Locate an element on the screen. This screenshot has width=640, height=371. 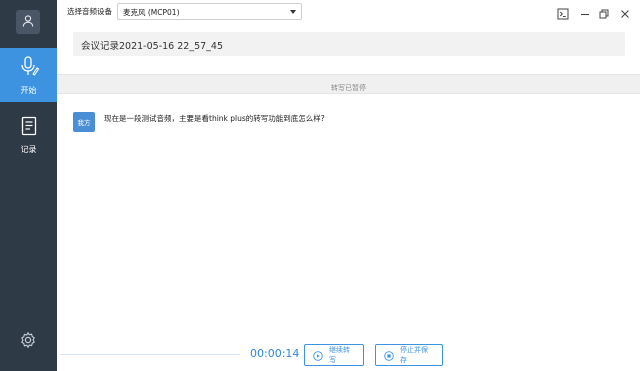
play-icon is located at coordinates (318, 355).